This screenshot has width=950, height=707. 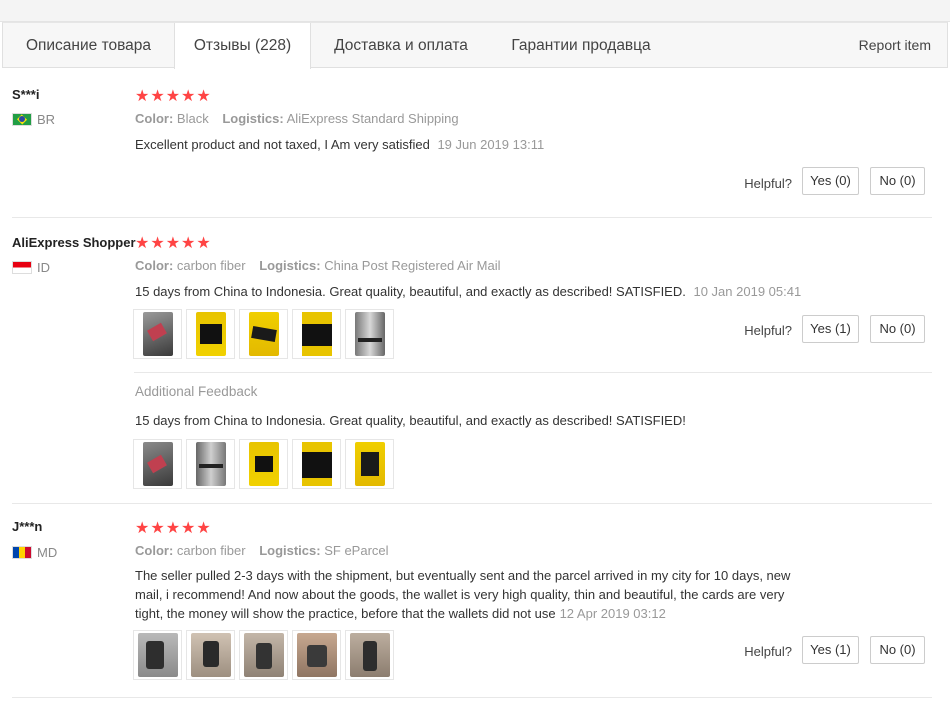 I want to click on tab-shipping-payment: Доставка и оплата, so click(x=401, y=45).